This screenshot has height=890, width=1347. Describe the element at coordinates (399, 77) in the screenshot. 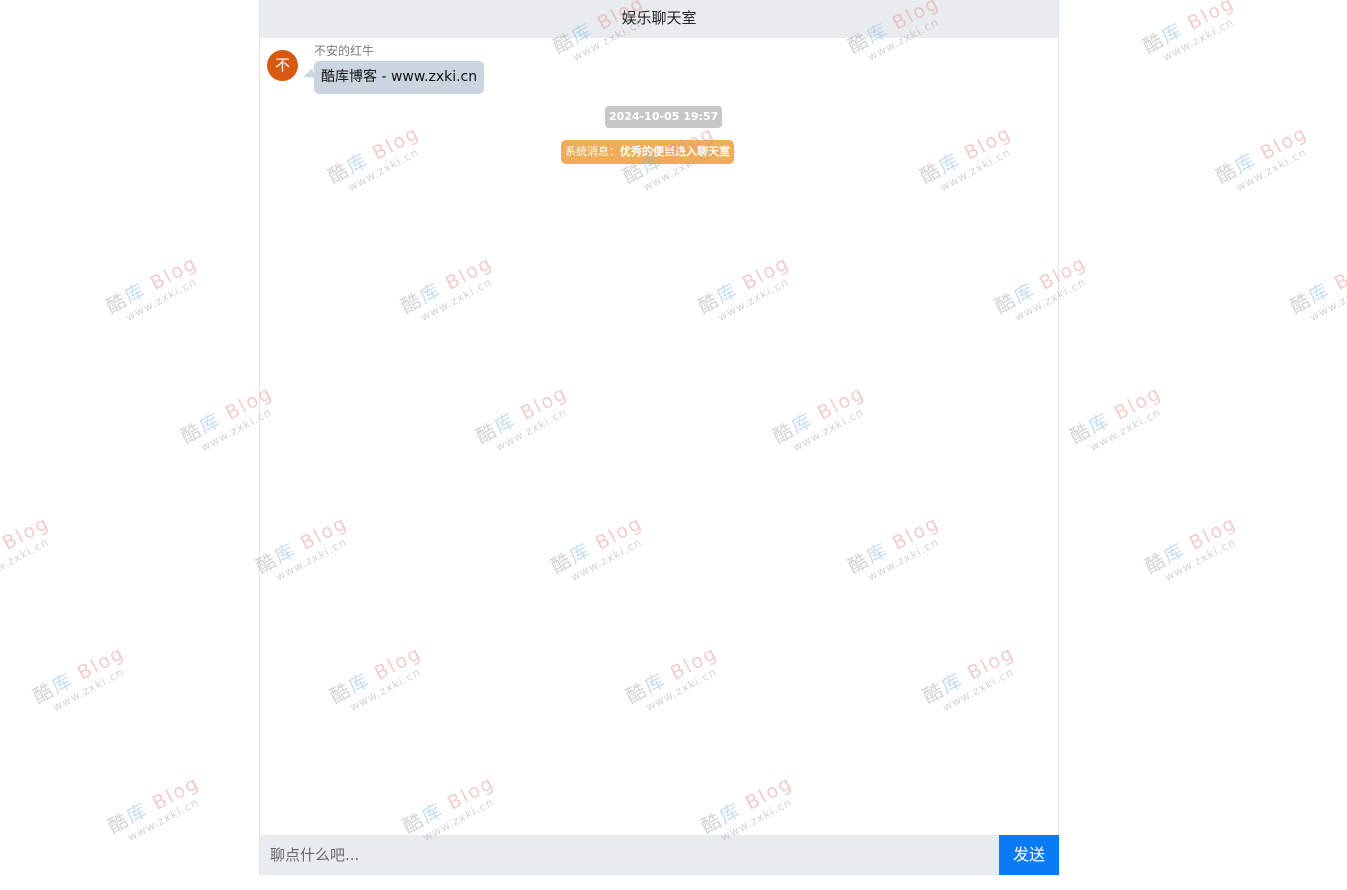

I see `message-bubble: 酷库博客 - www.zxki.cn` at that location.